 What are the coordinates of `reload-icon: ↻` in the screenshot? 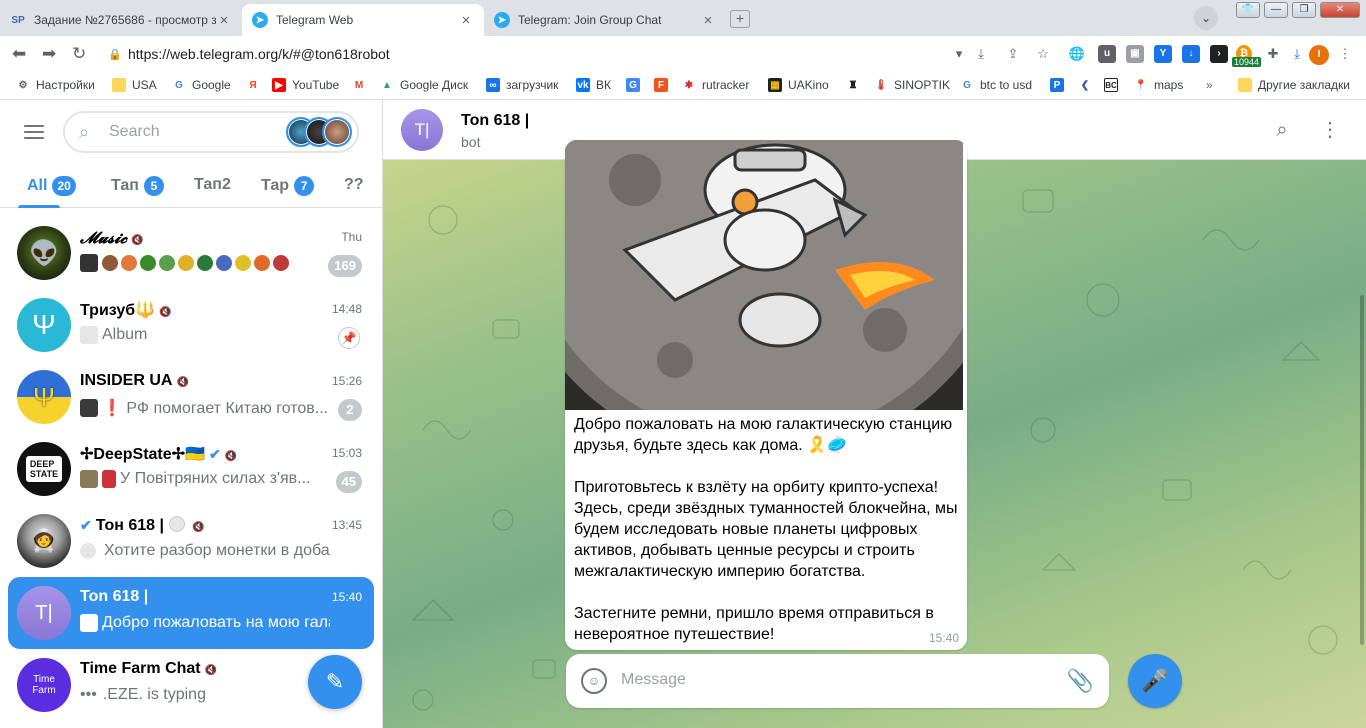 It's located at (79, 54).